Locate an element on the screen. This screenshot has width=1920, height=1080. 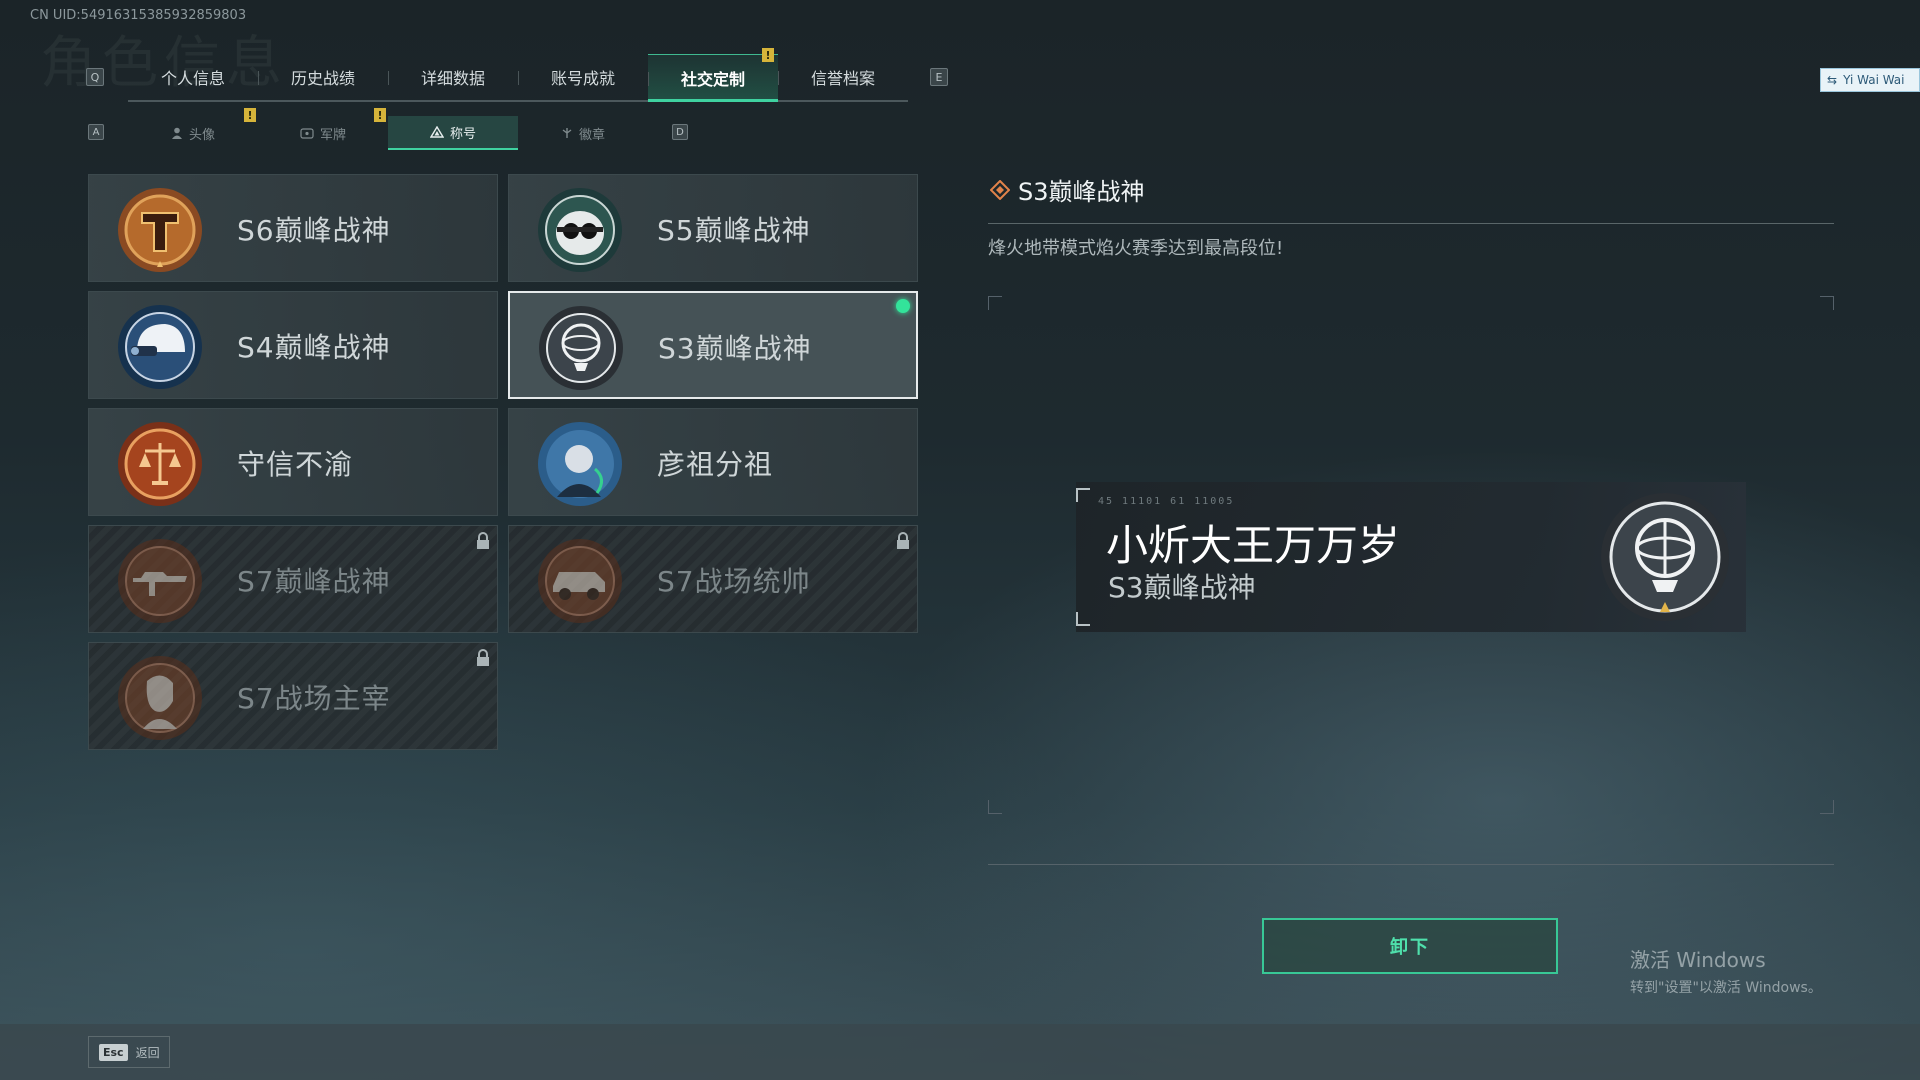
title-card-label: 彦祖分祖 is located at coordinates (715, 464).